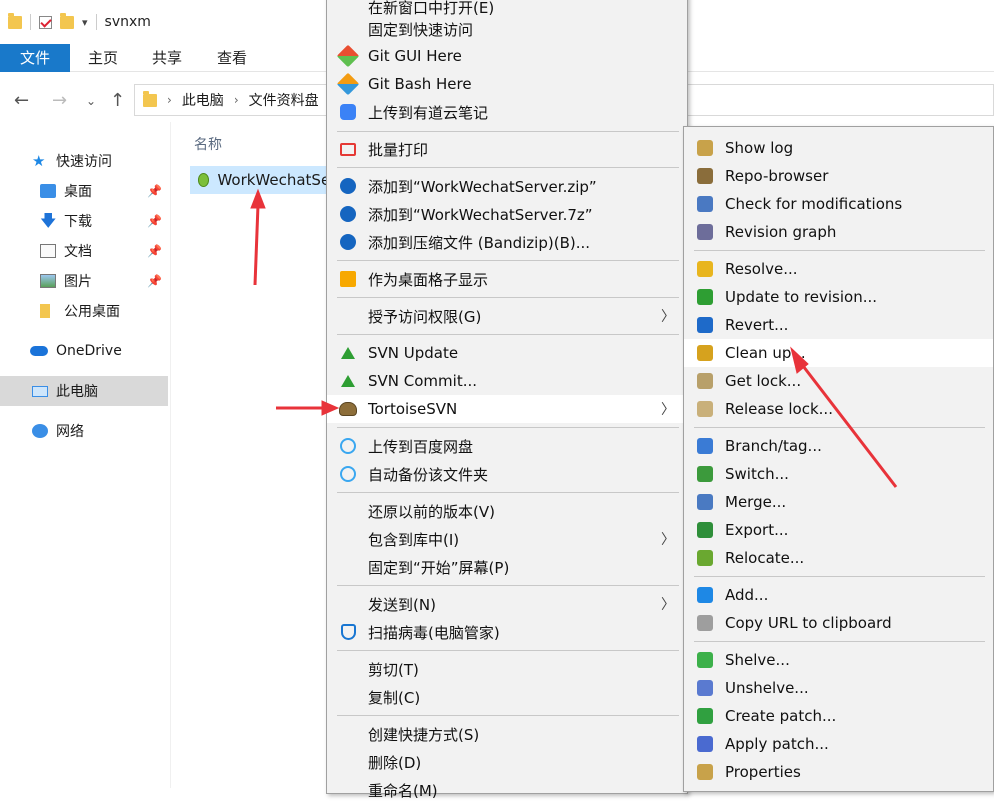  What do you see at coordinates (330, 408) in the screenshot?
I see `annotation-arrowhead-tortoise` at bounding box center [330, 408].